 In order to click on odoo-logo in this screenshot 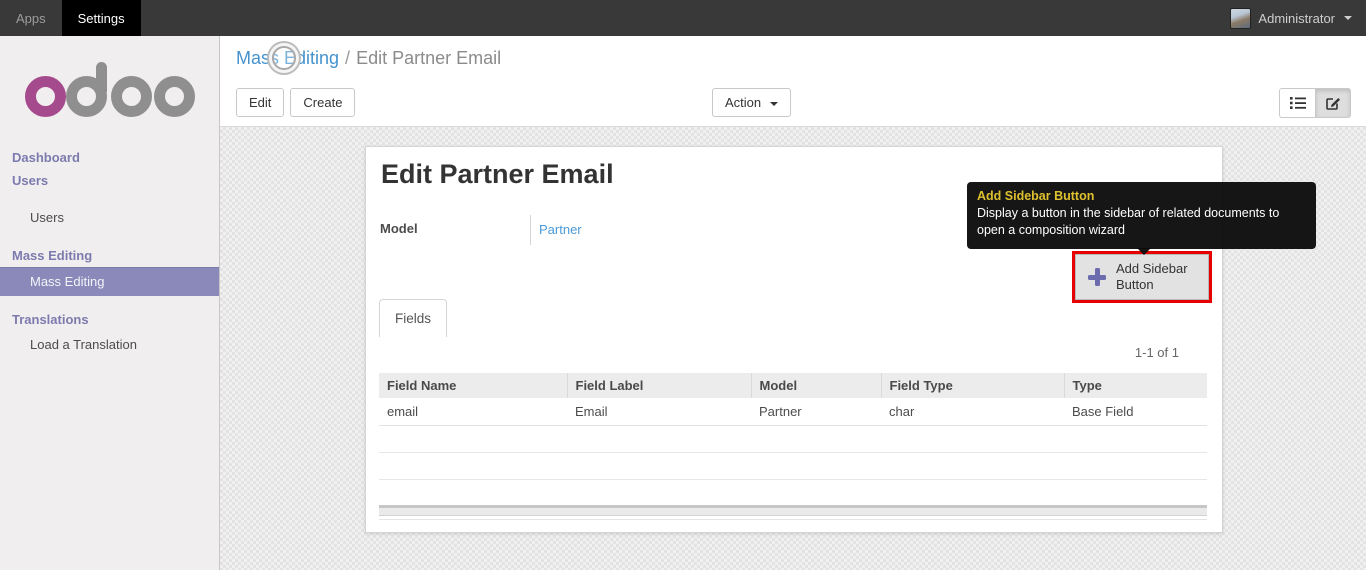, I will do `click(110, 91)`.